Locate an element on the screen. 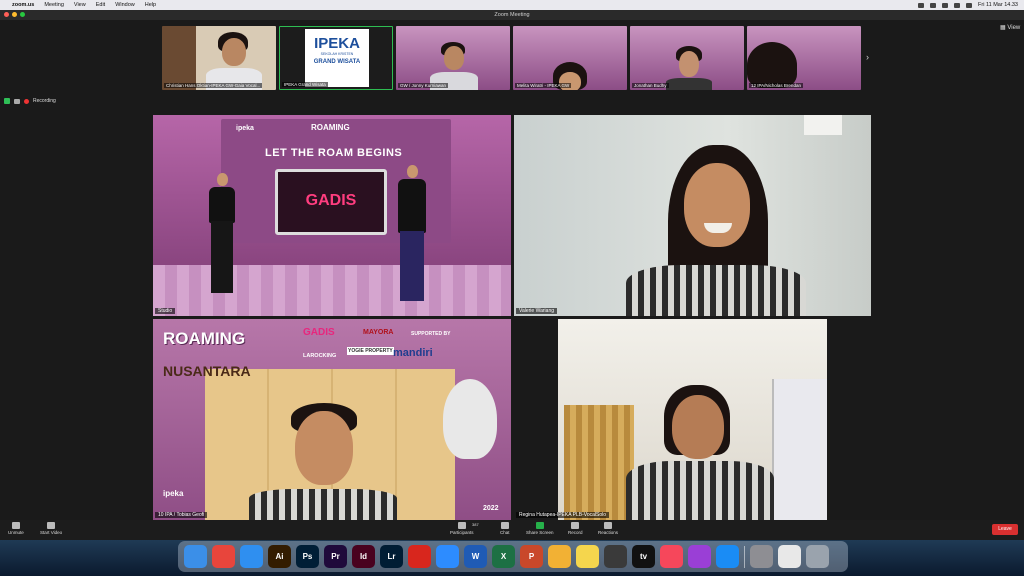  window-title: Zoom Meeting is located at coordinates (512, 15).